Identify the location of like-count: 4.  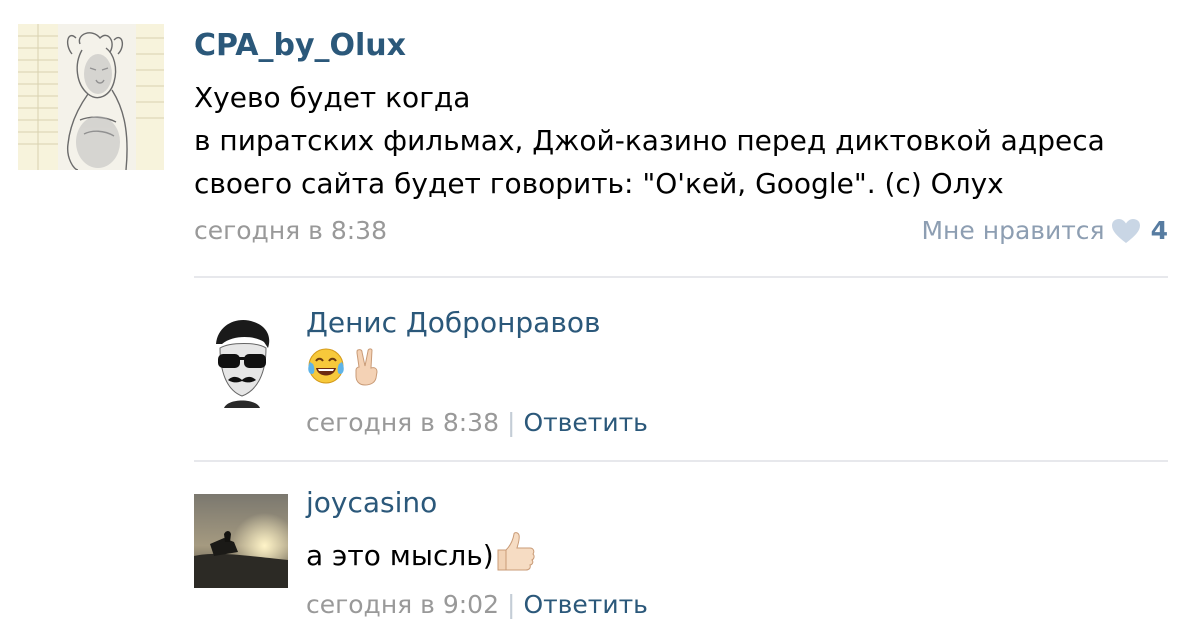
(1159, 230).